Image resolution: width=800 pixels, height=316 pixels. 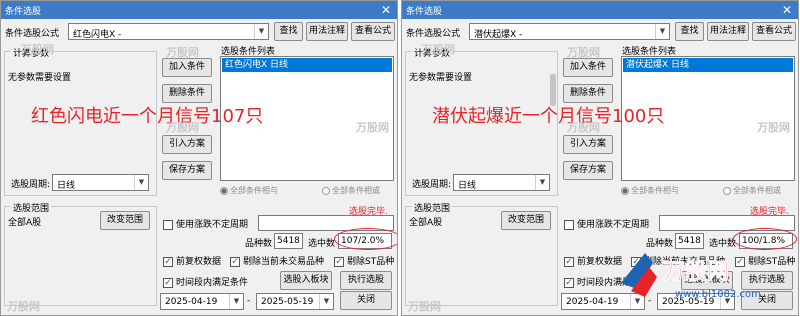 What do you see at coordinates (432, 185) in the screenshot?
I see `period-label: 选股周期:` at bounding box center [432, 185].